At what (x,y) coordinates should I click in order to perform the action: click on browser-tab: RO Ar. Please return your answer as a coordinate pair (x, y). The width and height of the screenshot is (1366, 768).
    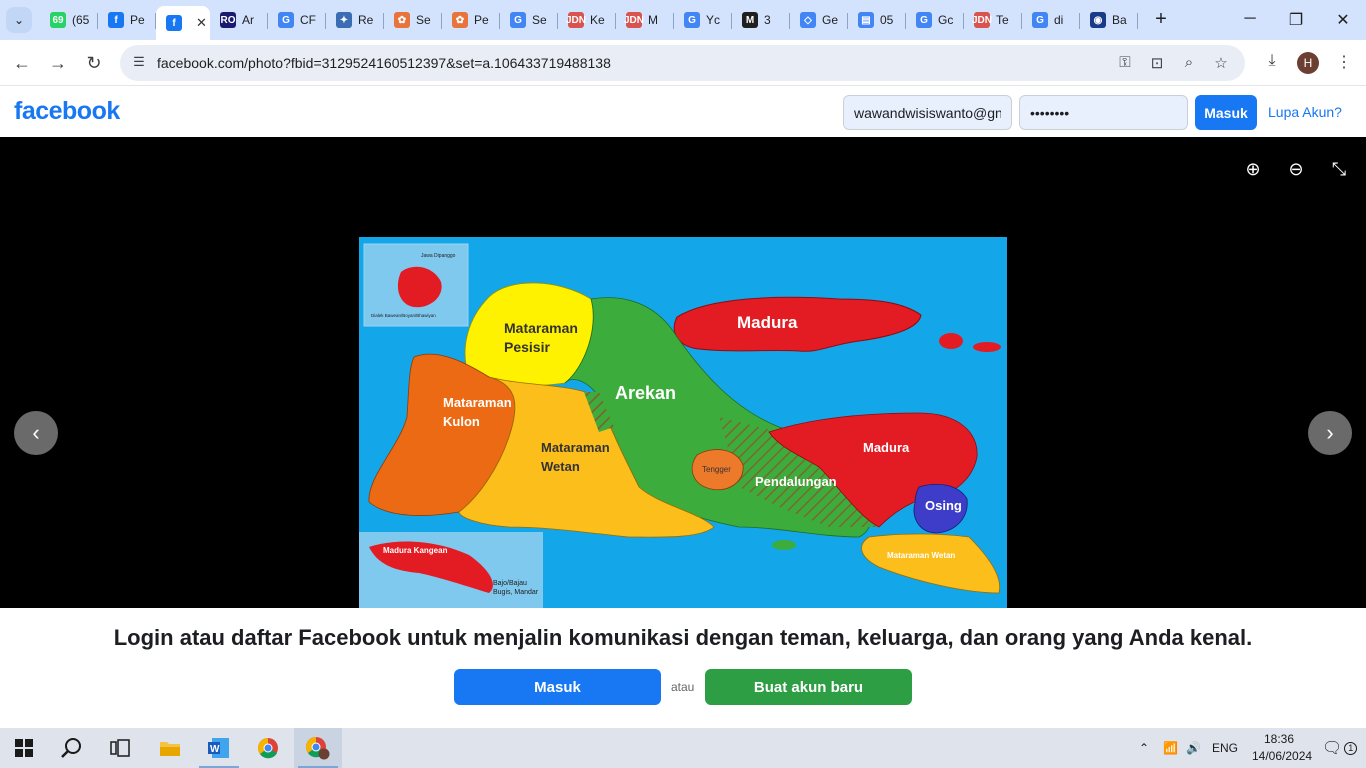
    Looking at the image, I should click on (239, 20).